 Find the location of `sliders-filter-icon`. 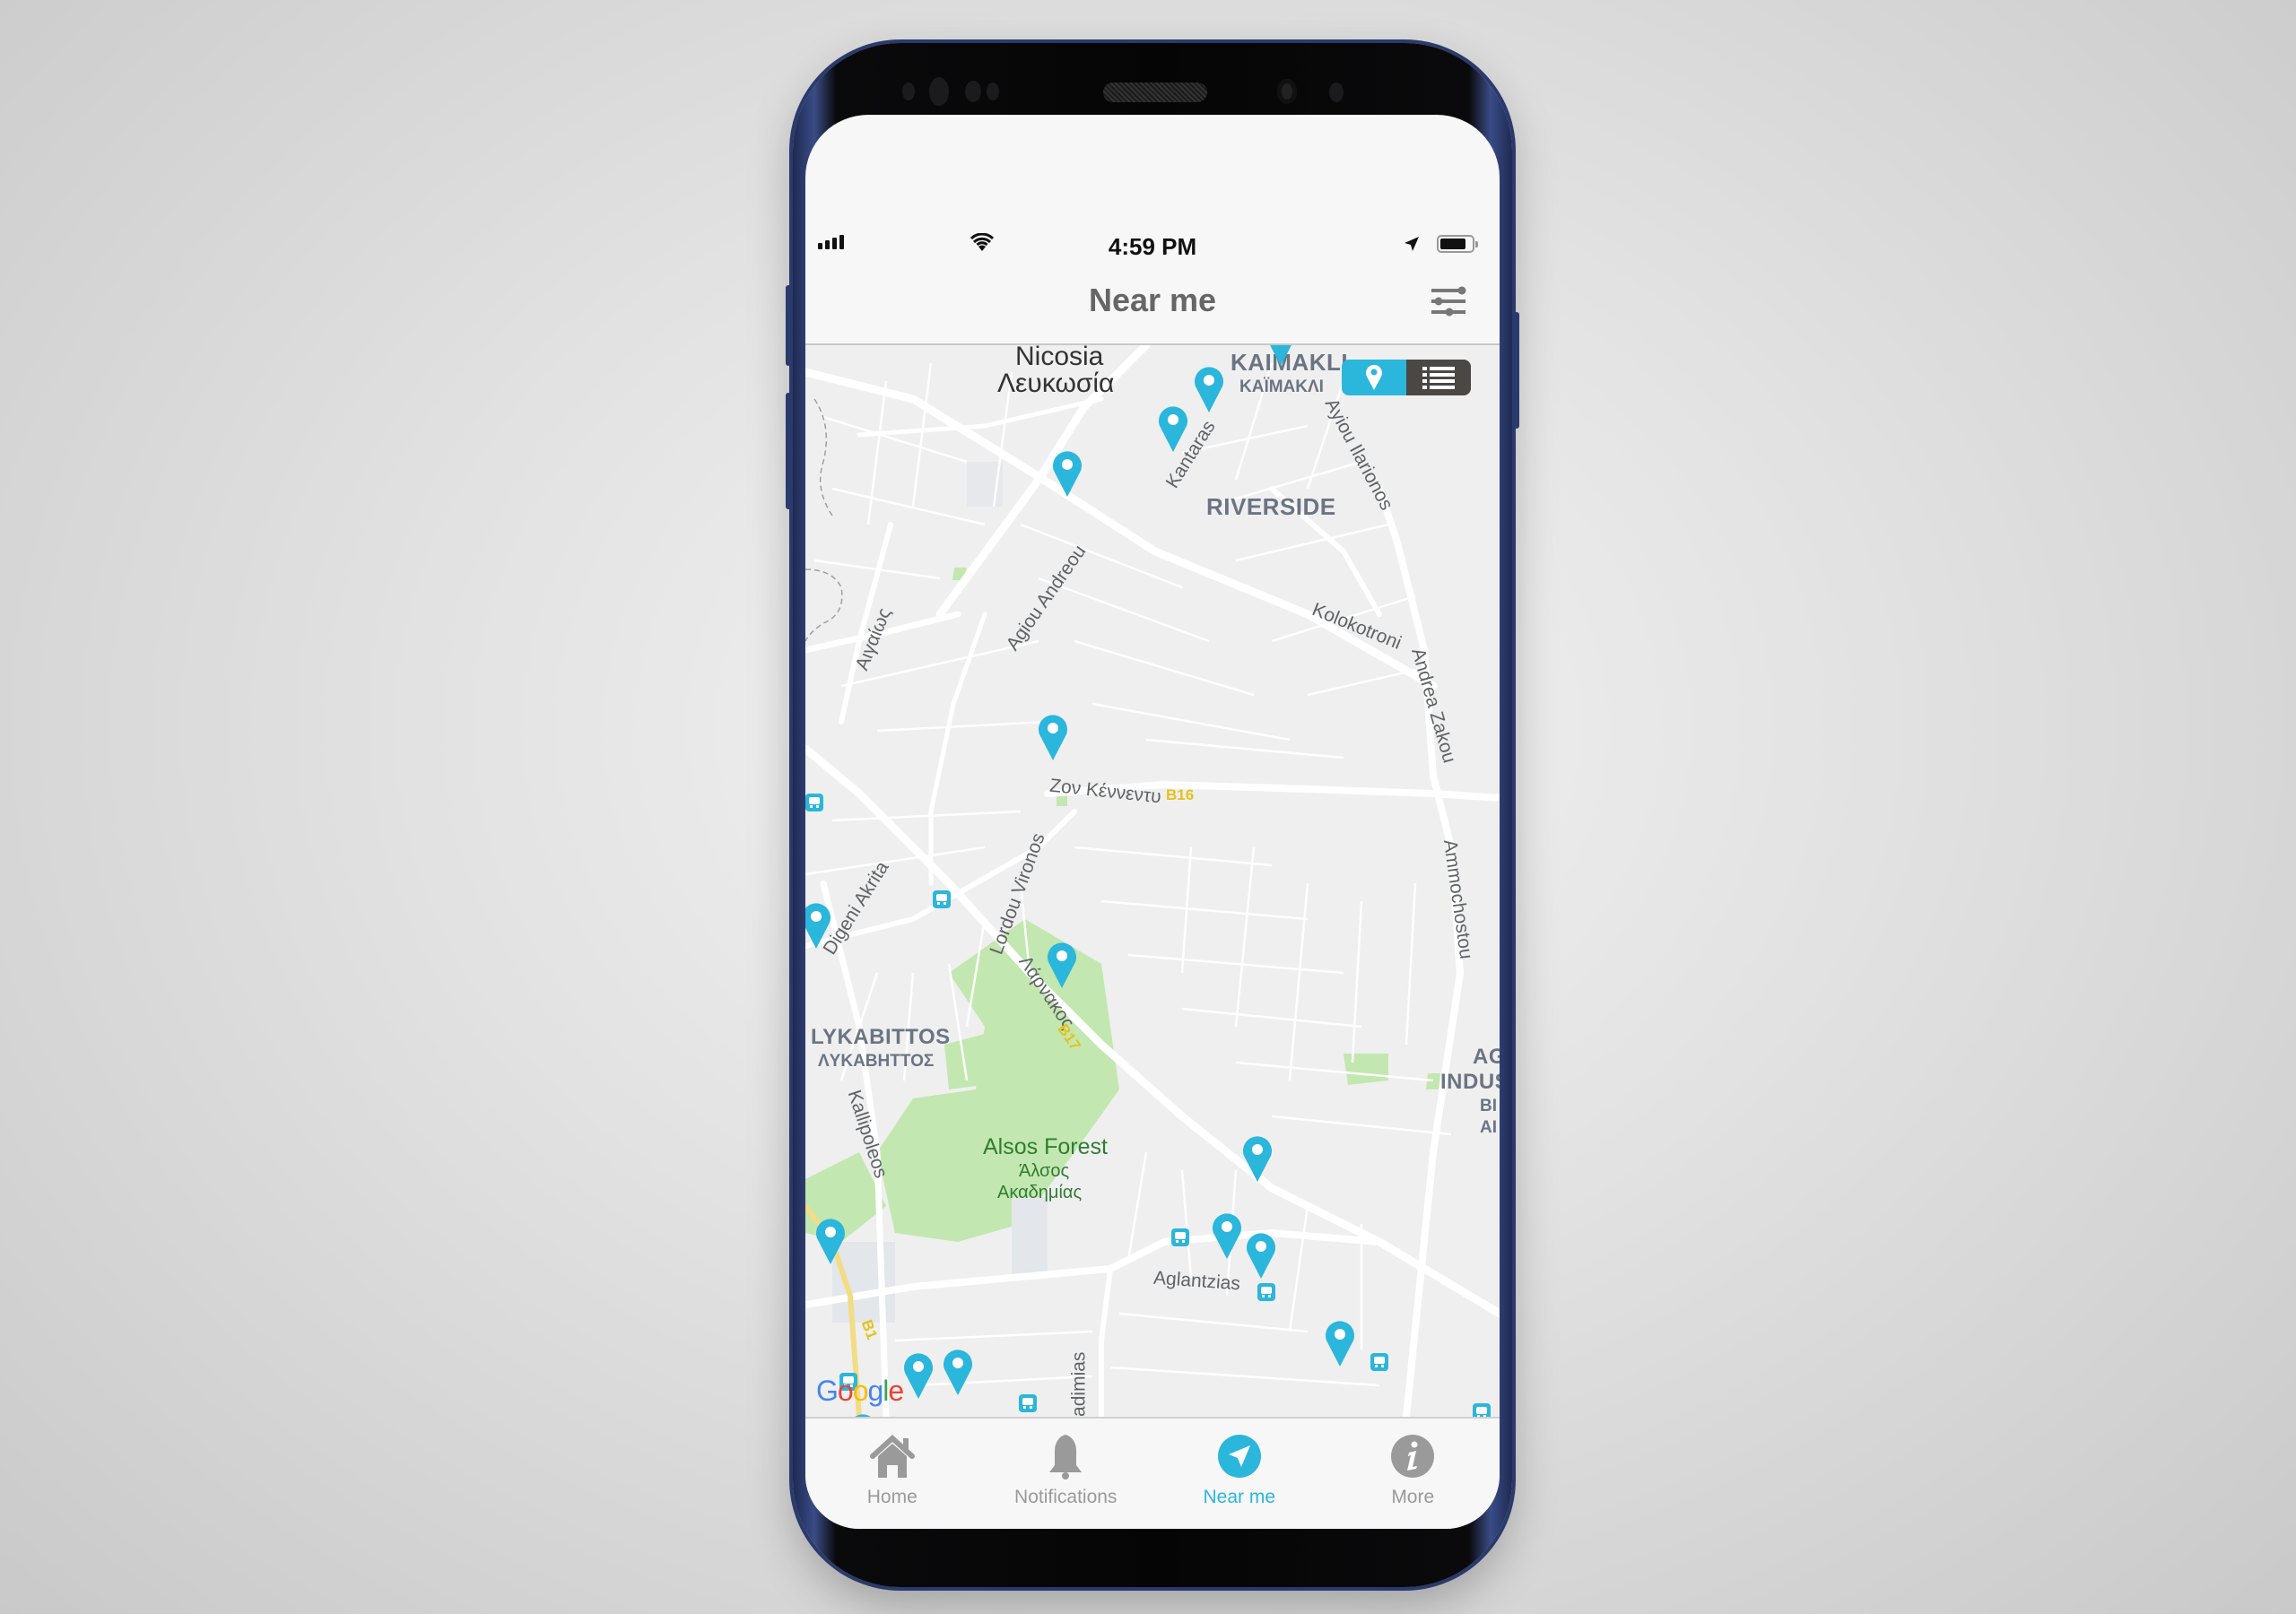

sliders-filter-icon is located at coordinates (1448, 301).